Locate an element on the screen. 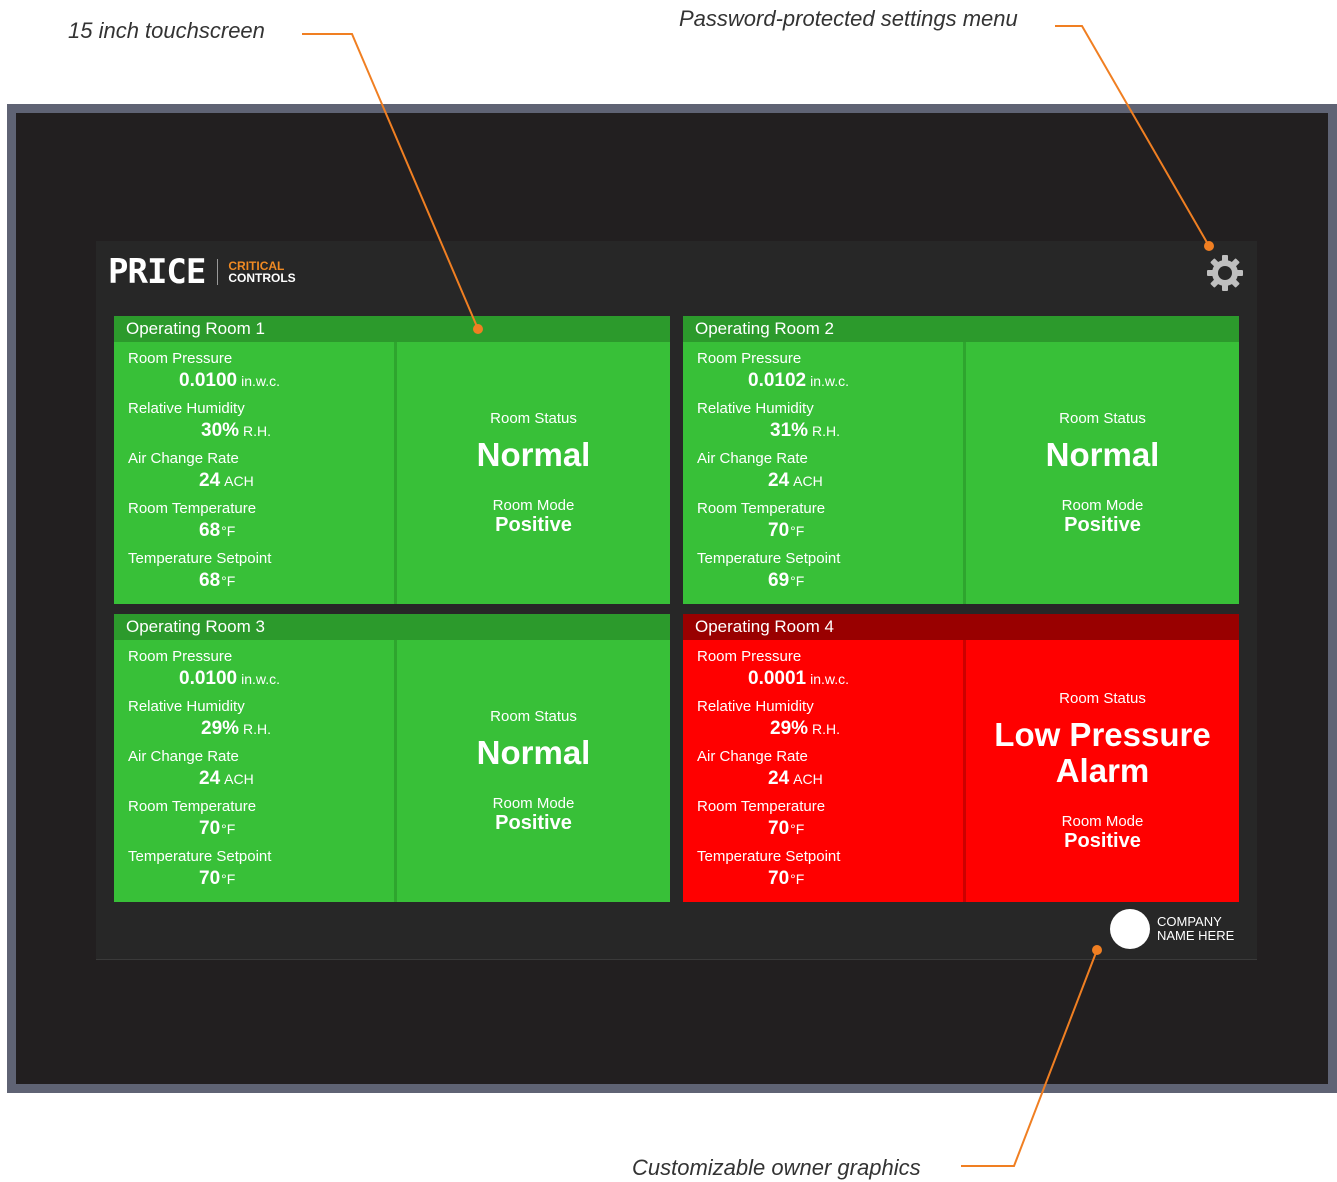 This screenshot has height=1182, width=1337. gear-icon is located at coordinates (1225, 273).